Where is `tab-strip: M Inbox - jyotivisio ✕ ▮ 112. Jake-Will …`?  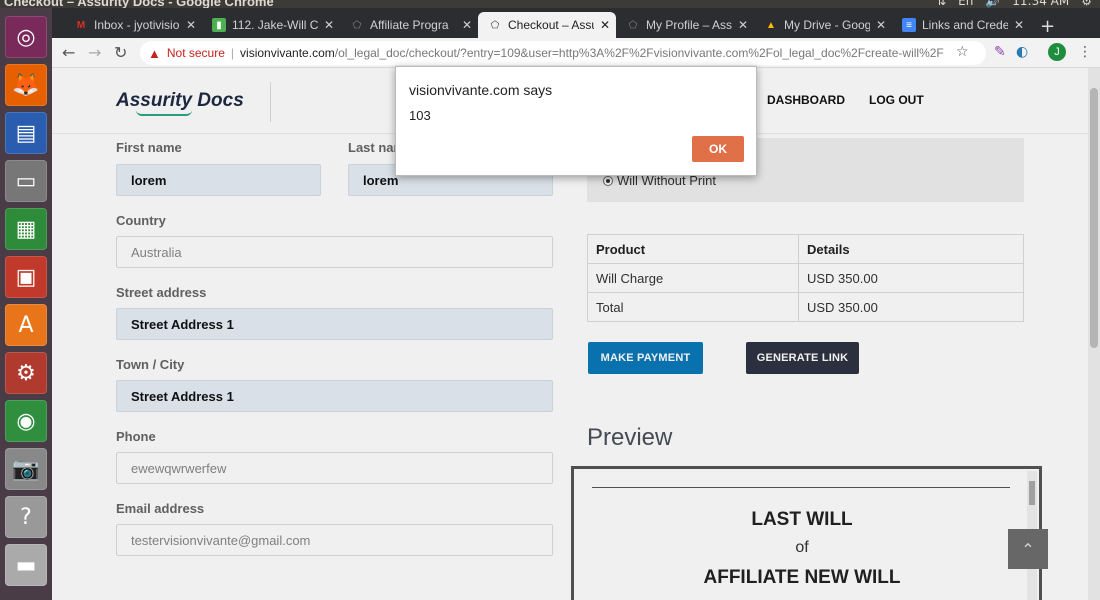 tab-strip: M Inbox - jyotivisio ✕ ▮ 112. Jake-Will … is located at coordinates (576, 23).